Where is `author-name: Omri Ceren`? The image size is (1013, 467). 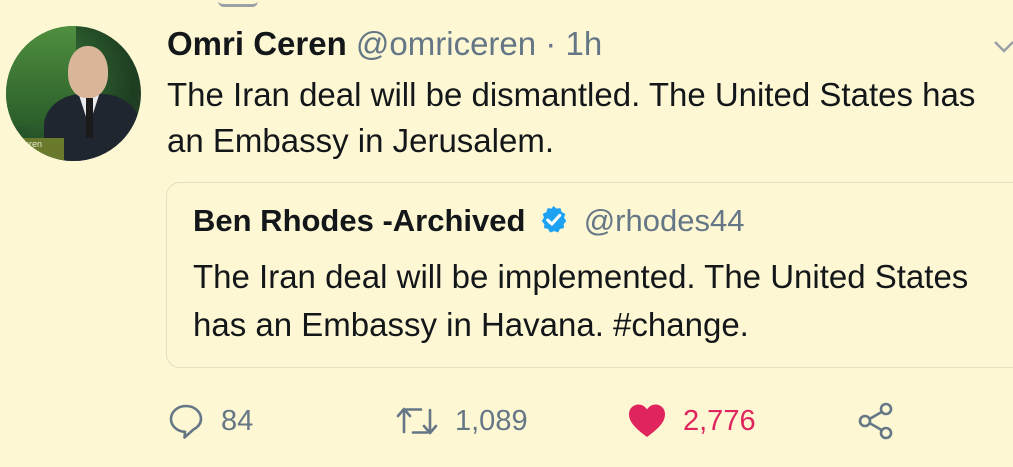 author-name: Omri Ceren is located at coordinates (257, 43).